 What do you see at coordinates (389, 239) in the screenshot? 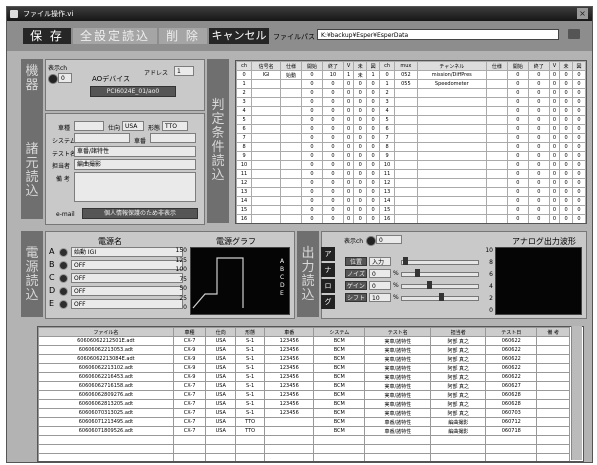
I see `output-display-ch-value: 0` at bounding box center [389, 239].